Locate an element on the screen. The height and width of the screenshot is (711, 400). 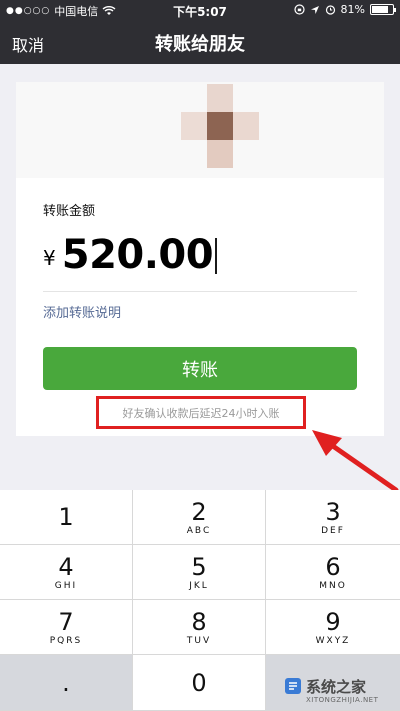
alarm-clock-icon is located at coordinates (330, 10).